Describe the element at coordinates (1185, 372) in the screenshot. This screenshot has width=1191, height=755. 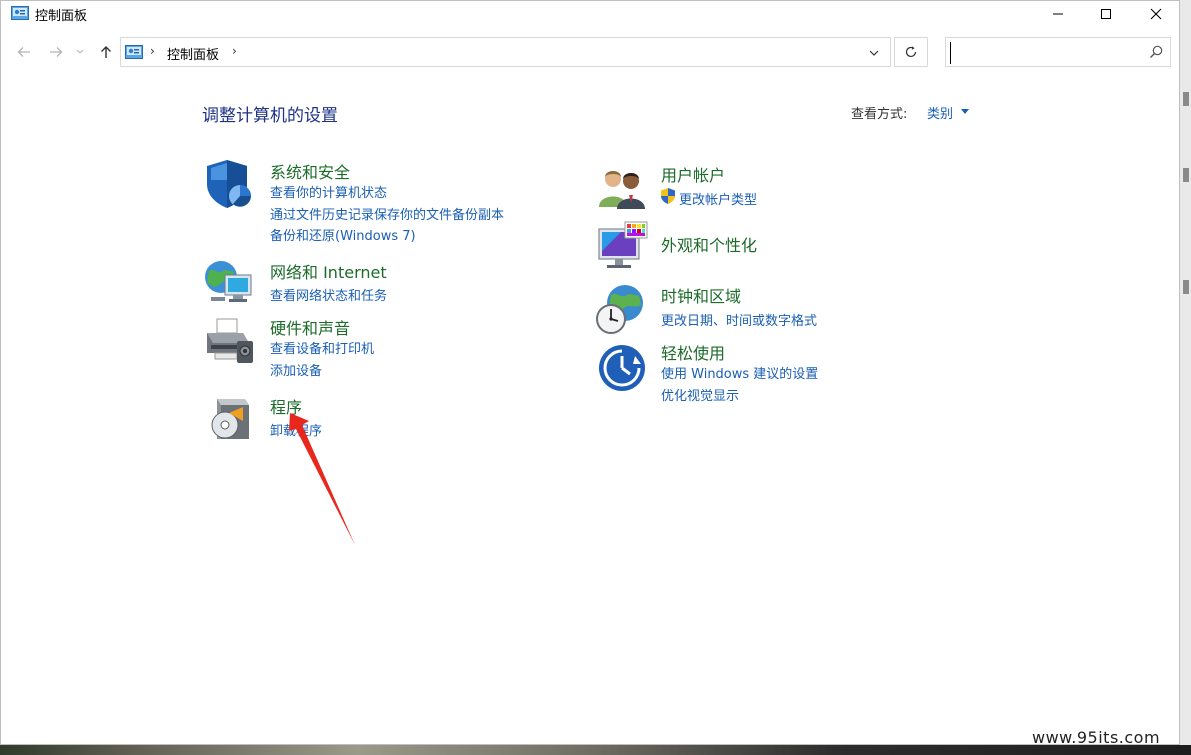
I see `background-window-edge` at that location.